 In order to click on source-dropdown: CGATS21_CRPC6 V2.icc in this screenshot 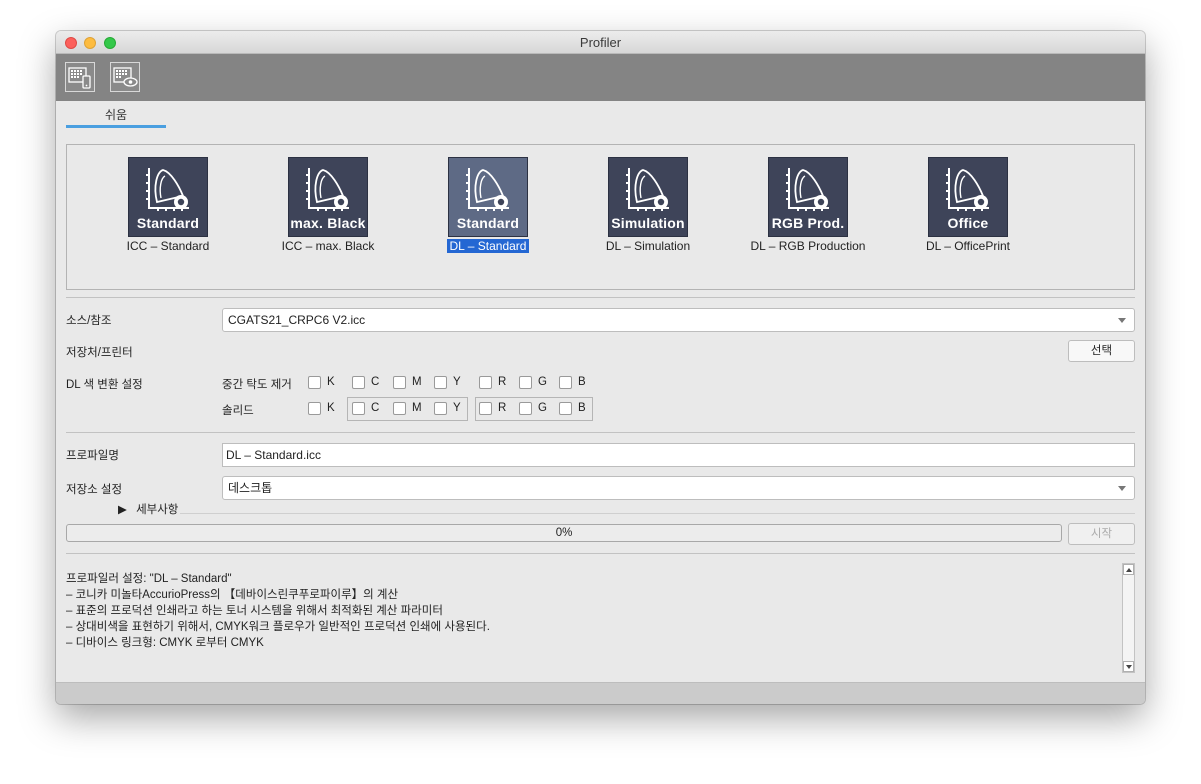, I will do `click(678, 320)`.